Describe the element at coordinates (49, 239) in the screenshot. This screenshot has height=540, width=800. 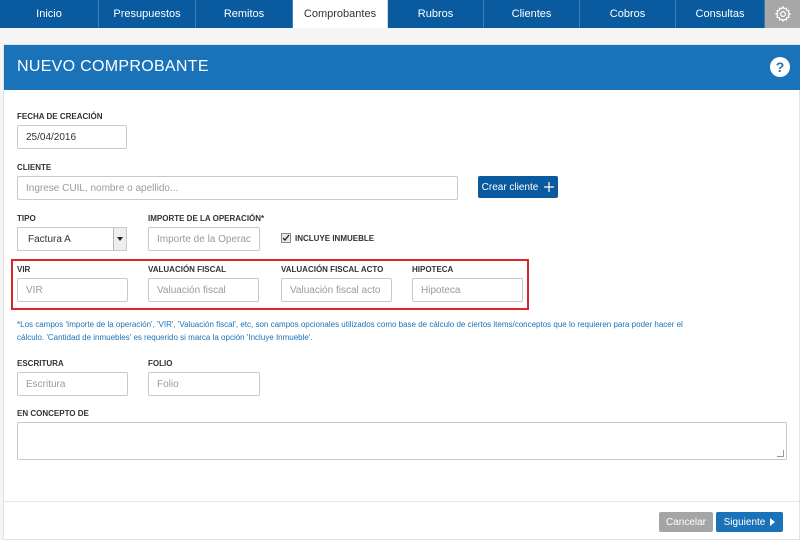
I see `tipo-selected-value: Factura A` at that location.